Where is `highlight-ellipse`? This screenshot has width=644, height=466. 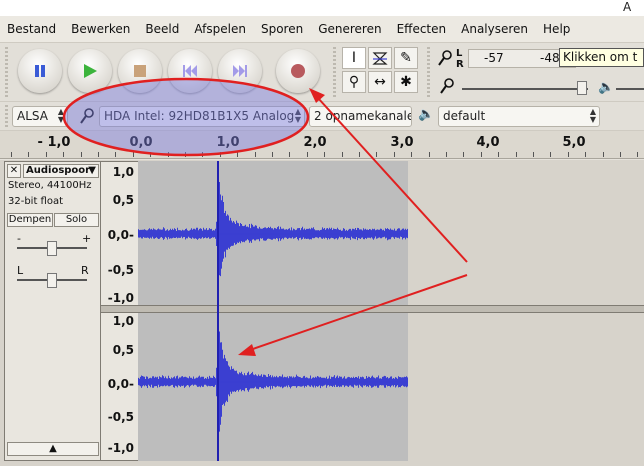 highlight-ellipse is located at coordinates (186, 117).